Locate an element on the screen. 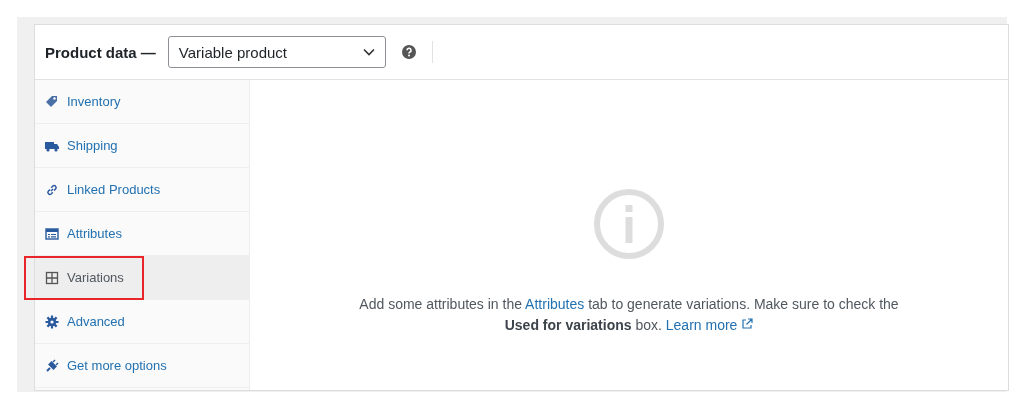  sidebar-tab: Advanced is located at coordinates (142, 322).